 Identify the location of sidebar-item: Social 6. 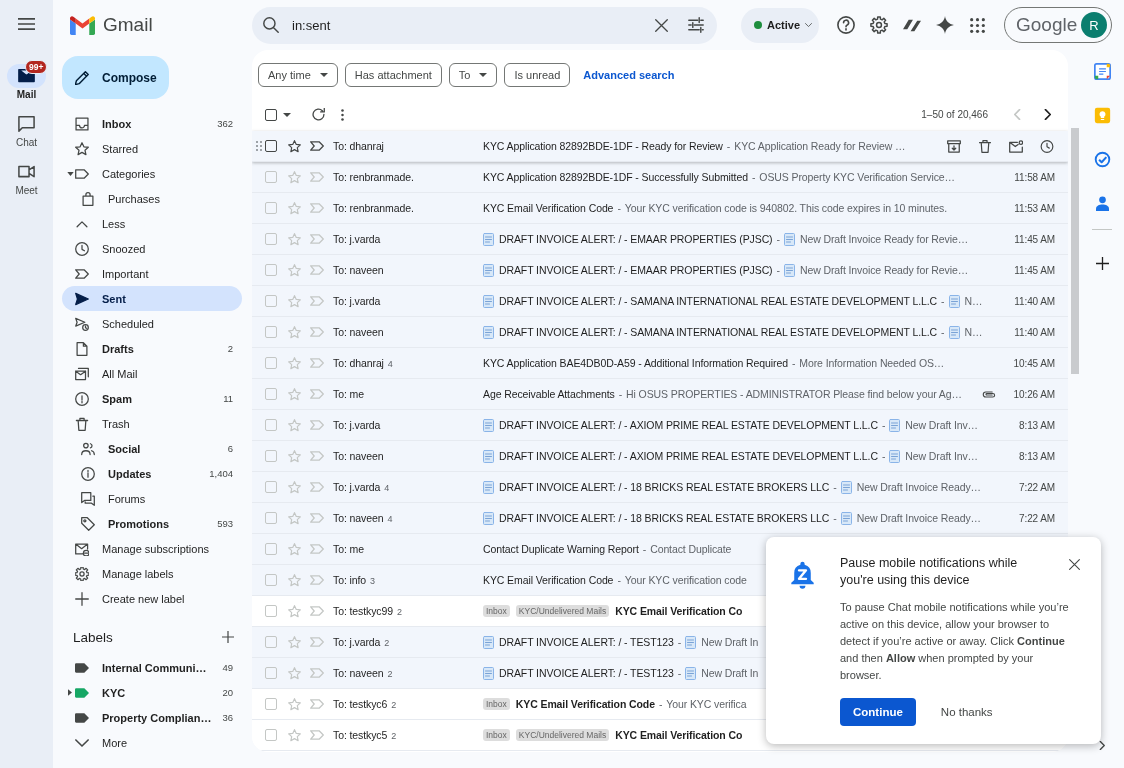
(152, 448).